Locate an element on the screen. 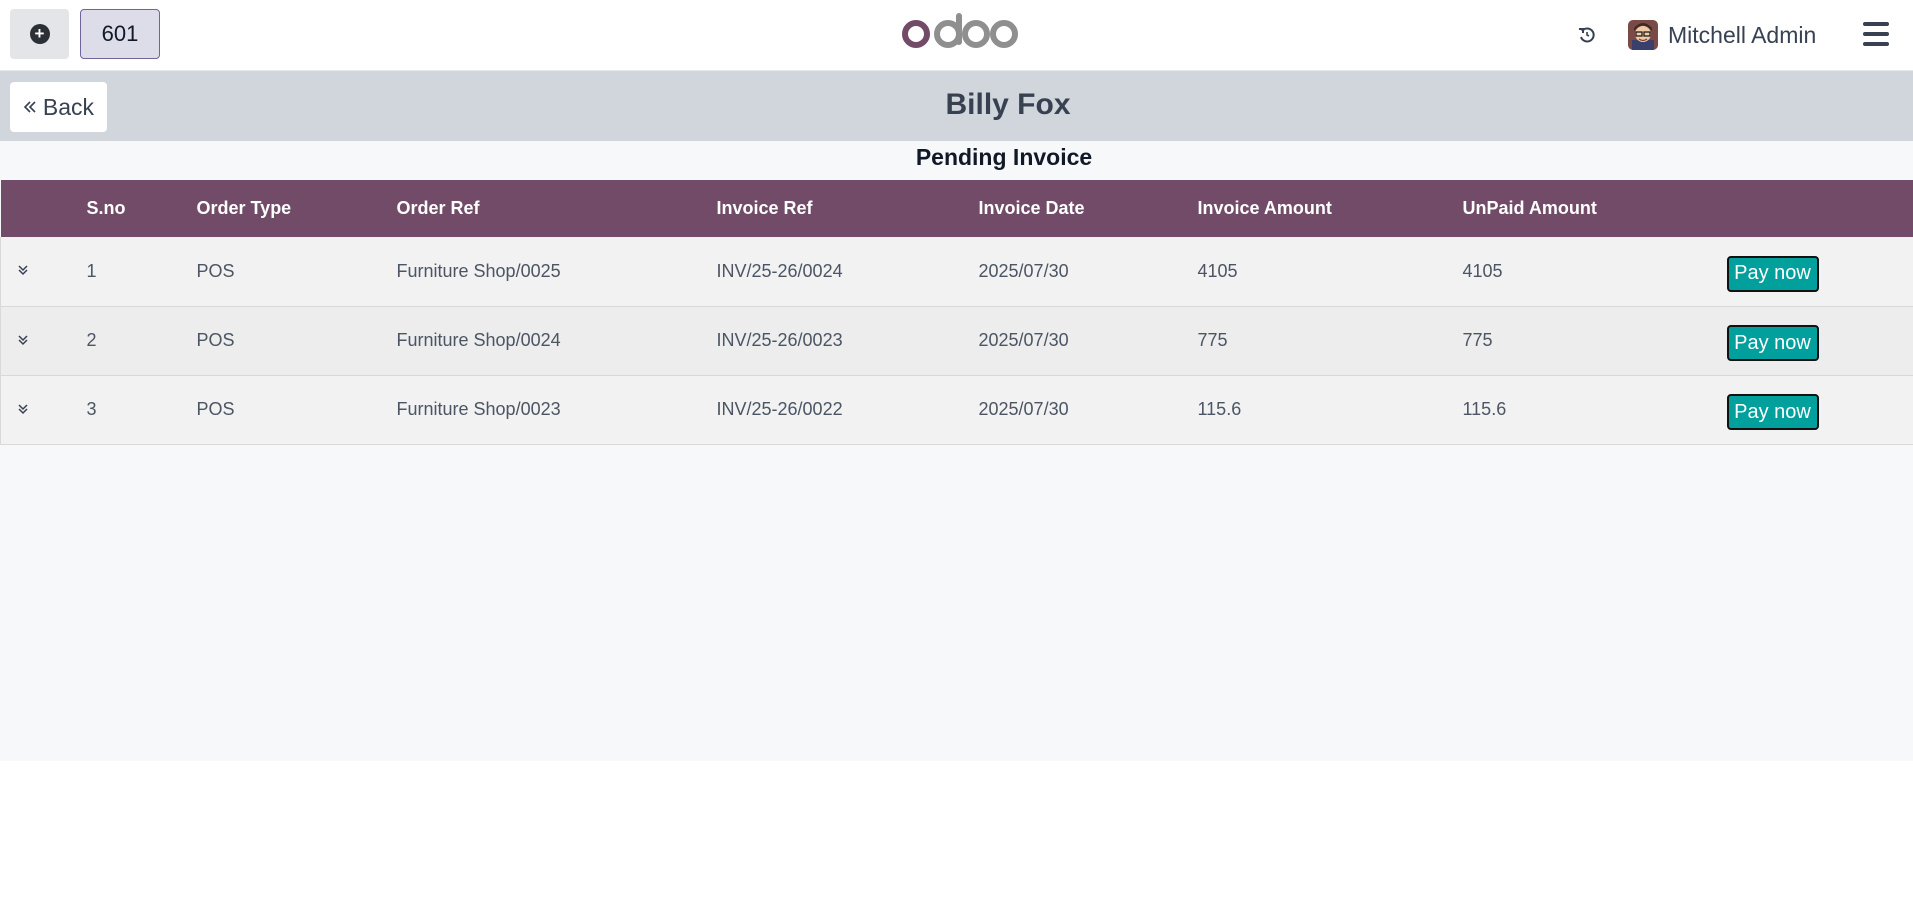  page-title: Billy Fox is located at coordinates (1008, 104).